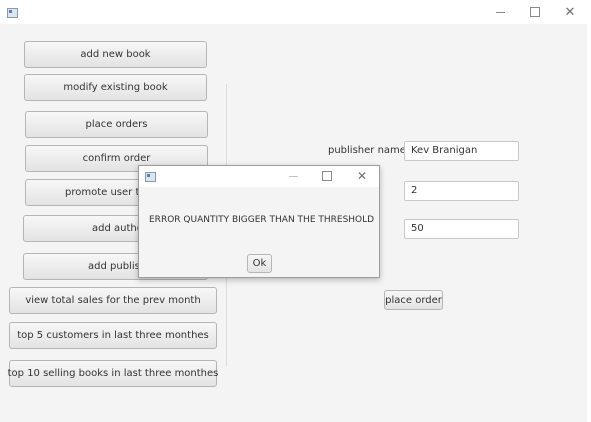  I want to click on close-button: ✕, so click(570, 12).